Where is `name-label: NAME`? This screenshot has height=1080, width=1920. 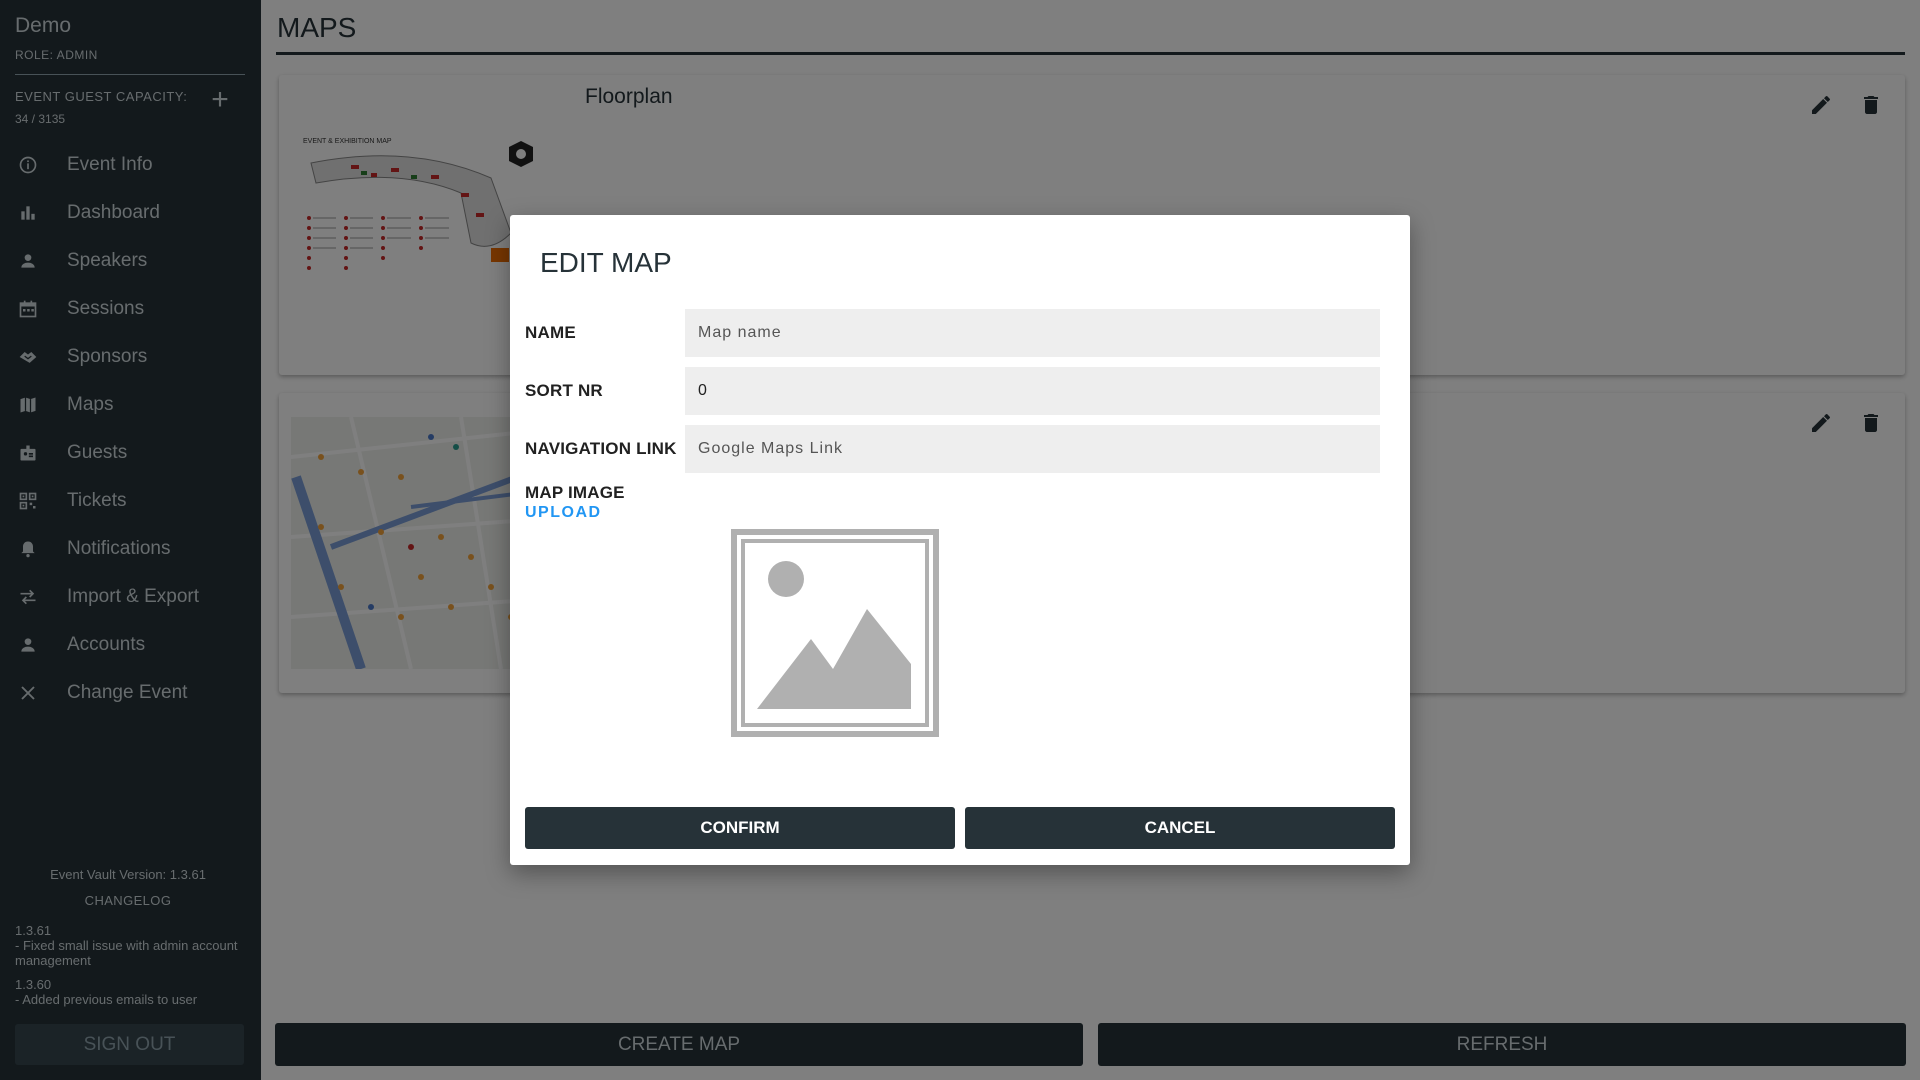 name-label: NAME is located at coordinates (550, 332).